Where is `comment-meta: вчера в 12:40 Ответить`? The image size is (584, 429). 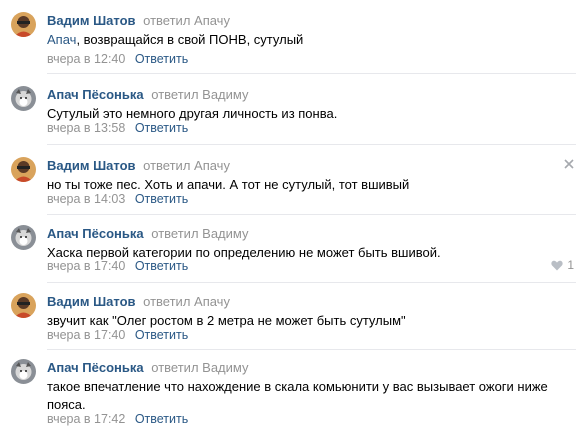 comment-meta: вчера в 12:40 Ответить is located at coordinates (117, 59).